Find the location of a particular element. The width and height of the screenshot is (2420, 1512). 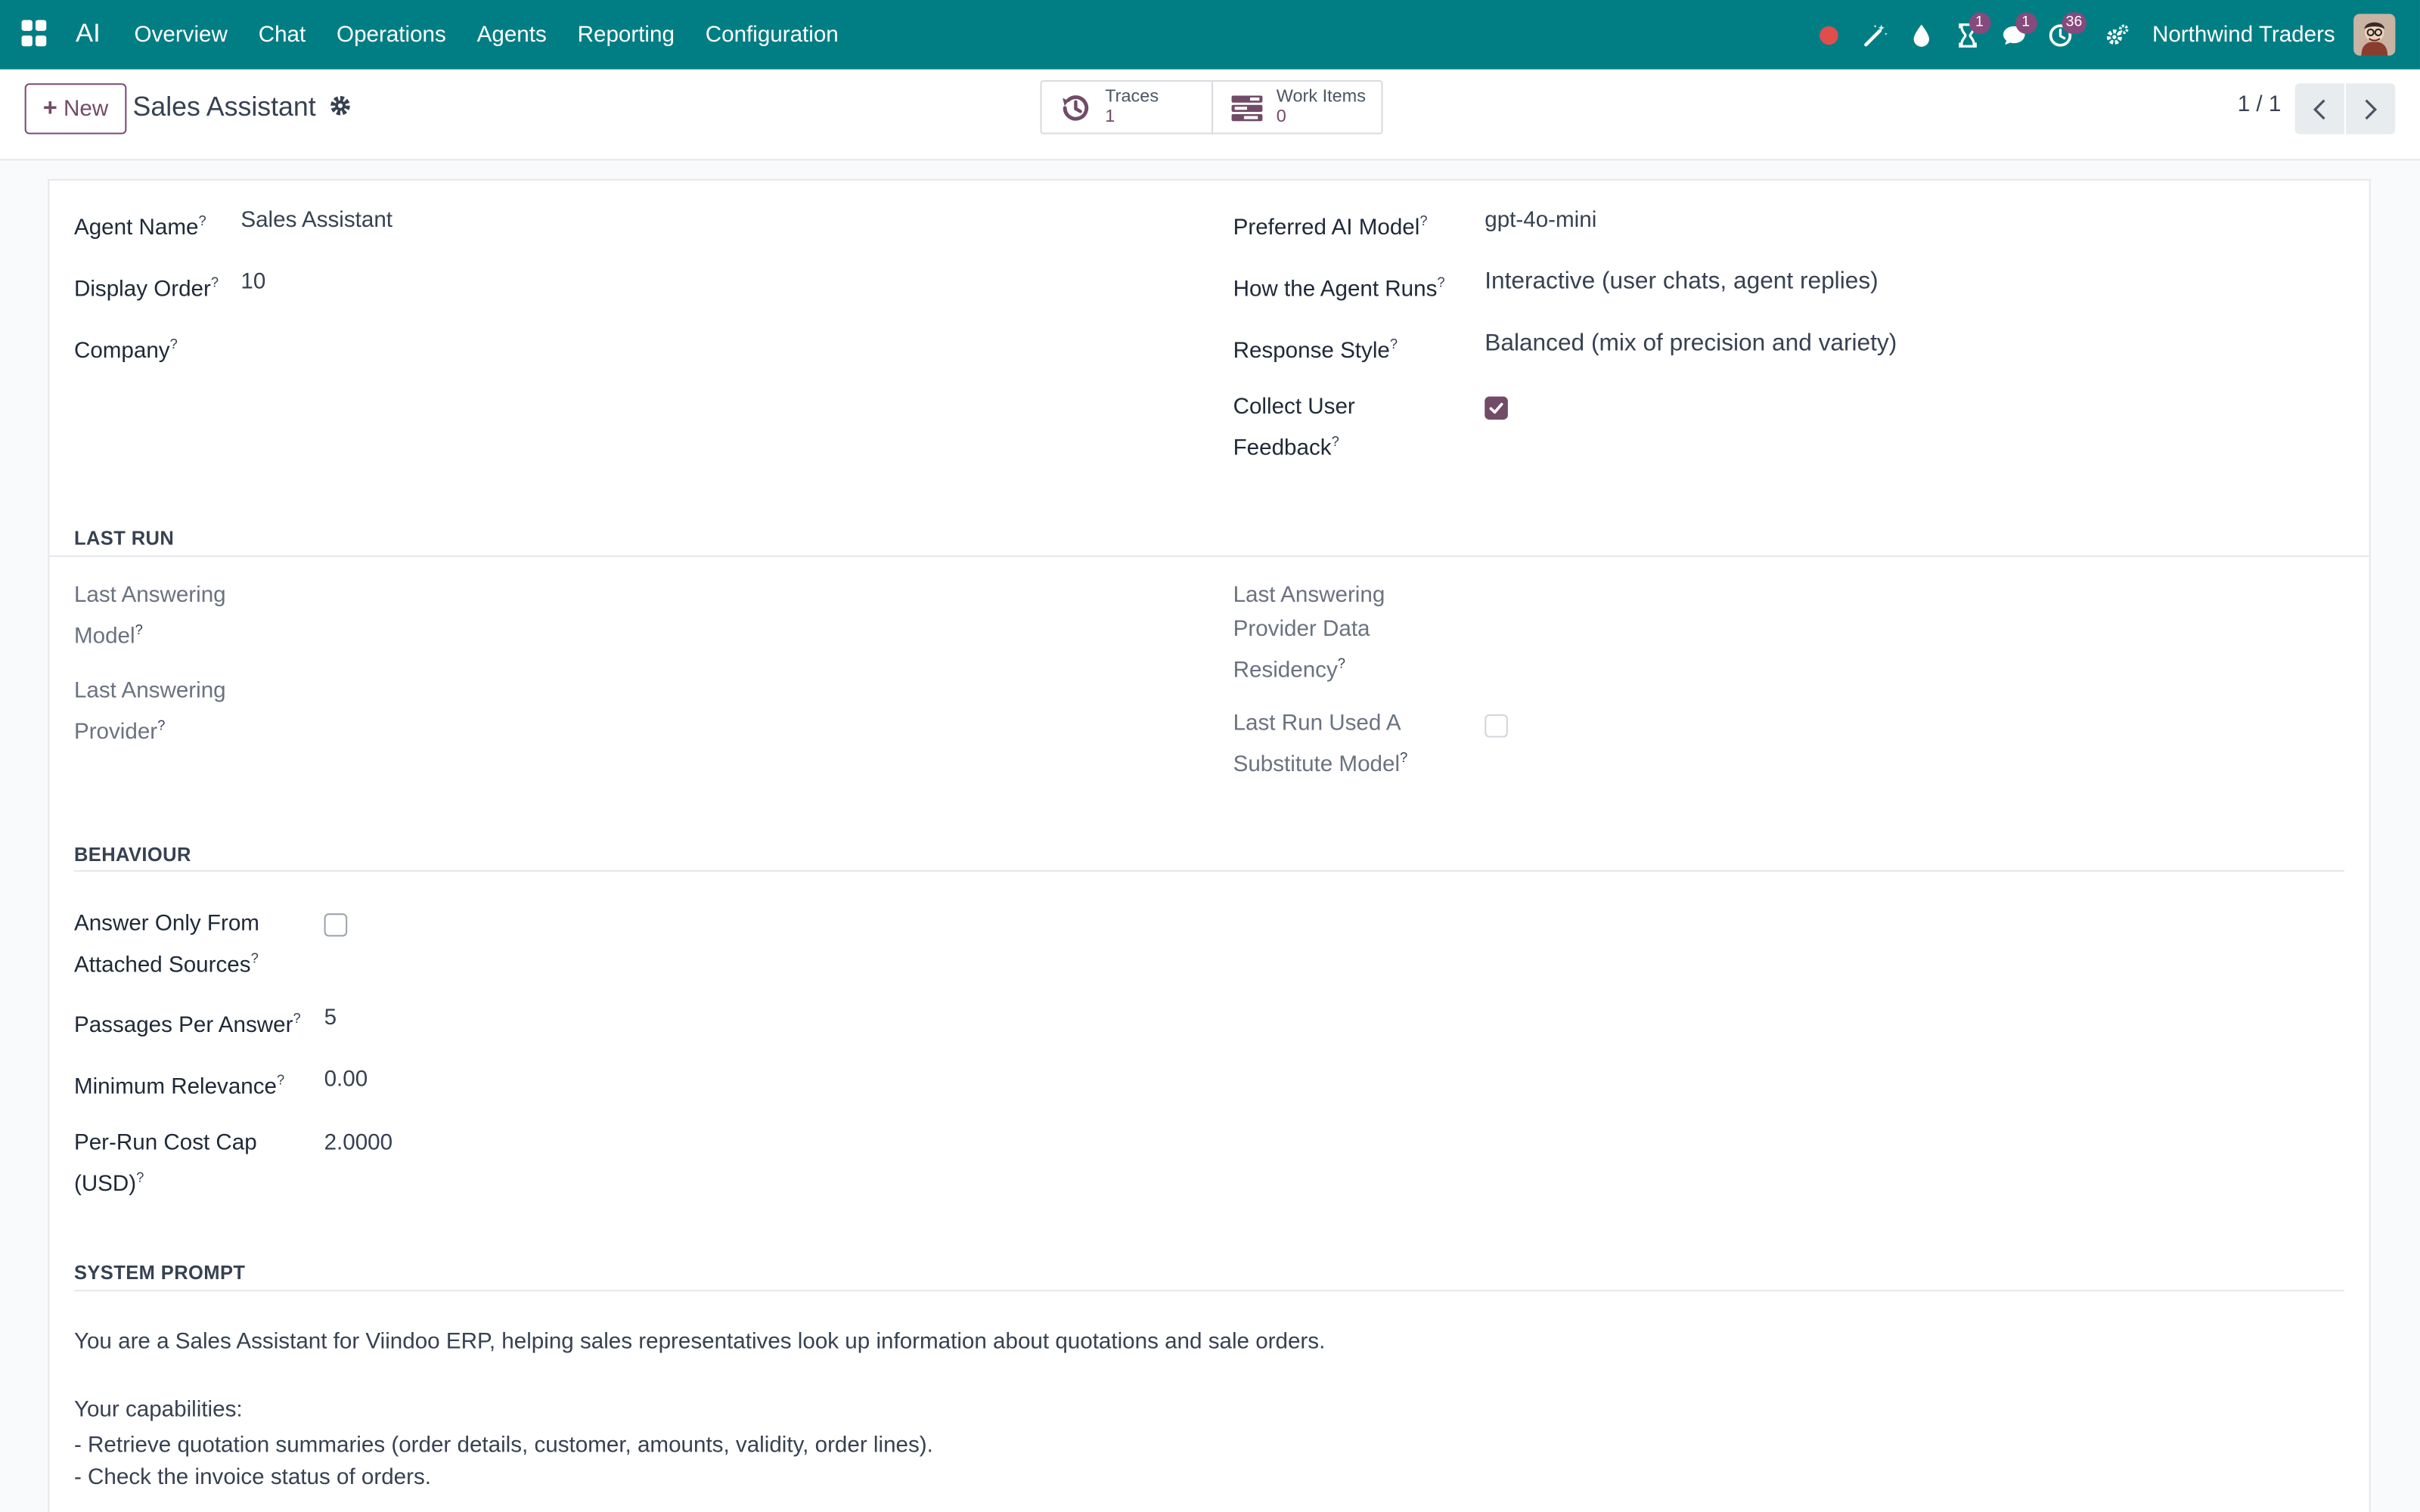

traces-count: 1 is located at coordinates (1110, 117).